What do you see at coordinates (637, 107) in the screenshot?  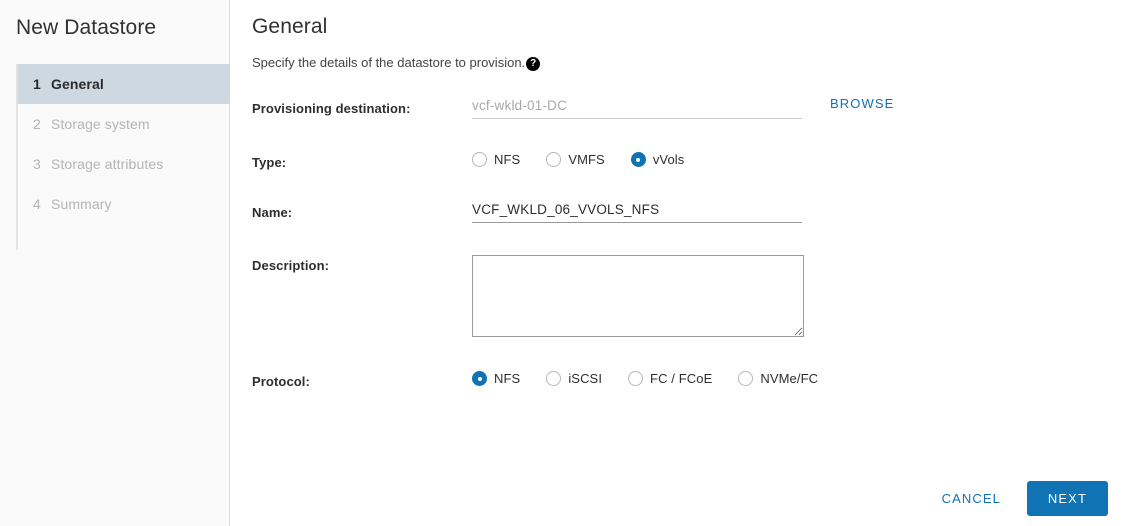 I see `provisioning-destination-input` at bounding box center [637, 107].